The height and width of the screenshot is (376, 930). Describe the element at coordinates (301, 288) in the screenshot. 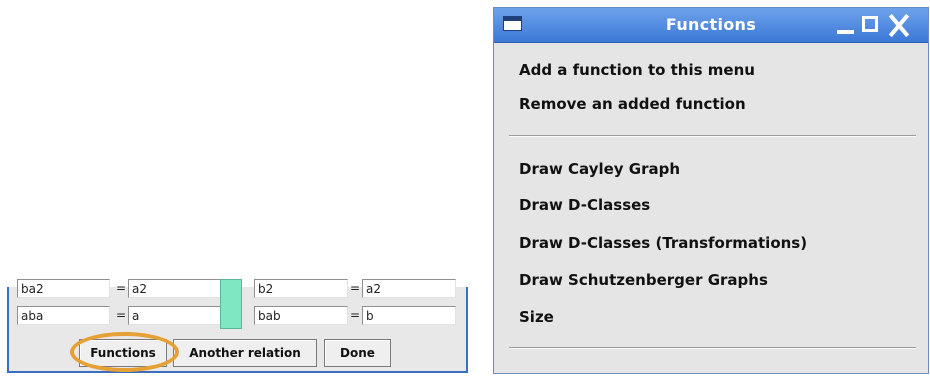

I see `relation-lhs-field: b2` at that location.